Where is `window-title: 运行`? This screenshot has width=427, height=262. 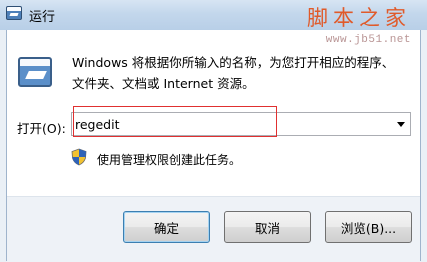 window-title: 运行 is located at coordinates (42, 17).